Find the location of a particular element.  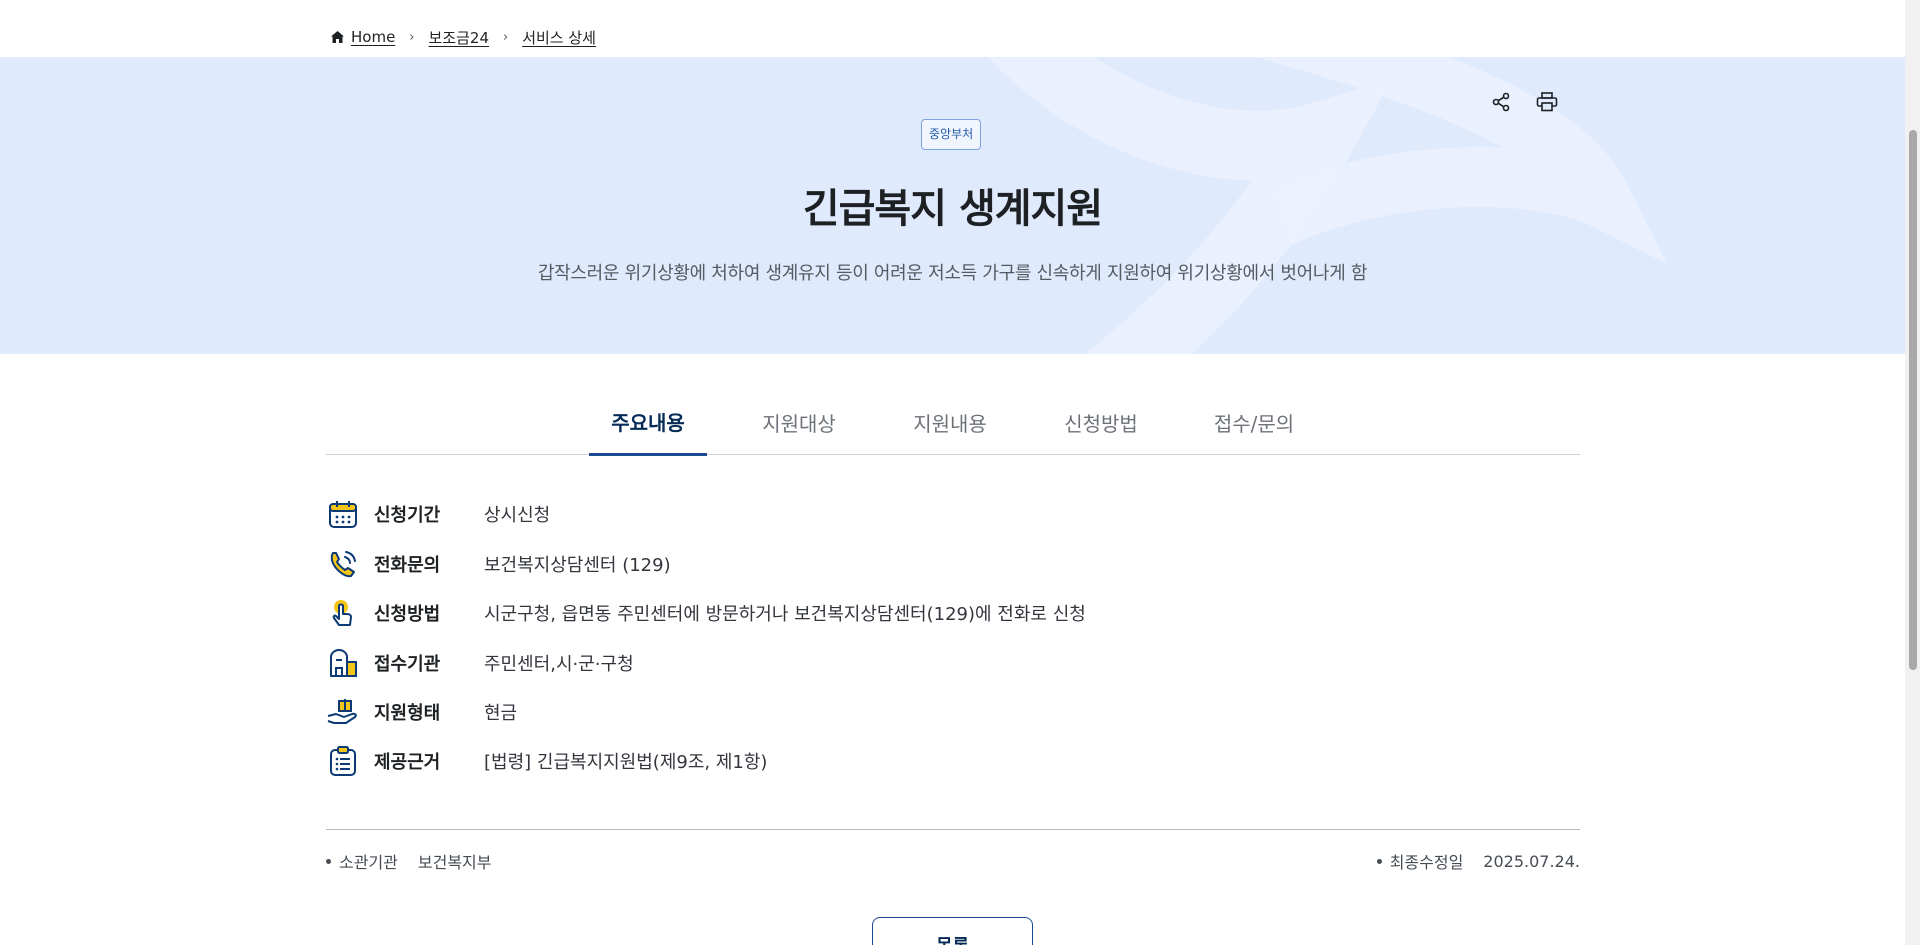

info-row-support-type: 지원형태 현금 is located at coordinates (421, 712).